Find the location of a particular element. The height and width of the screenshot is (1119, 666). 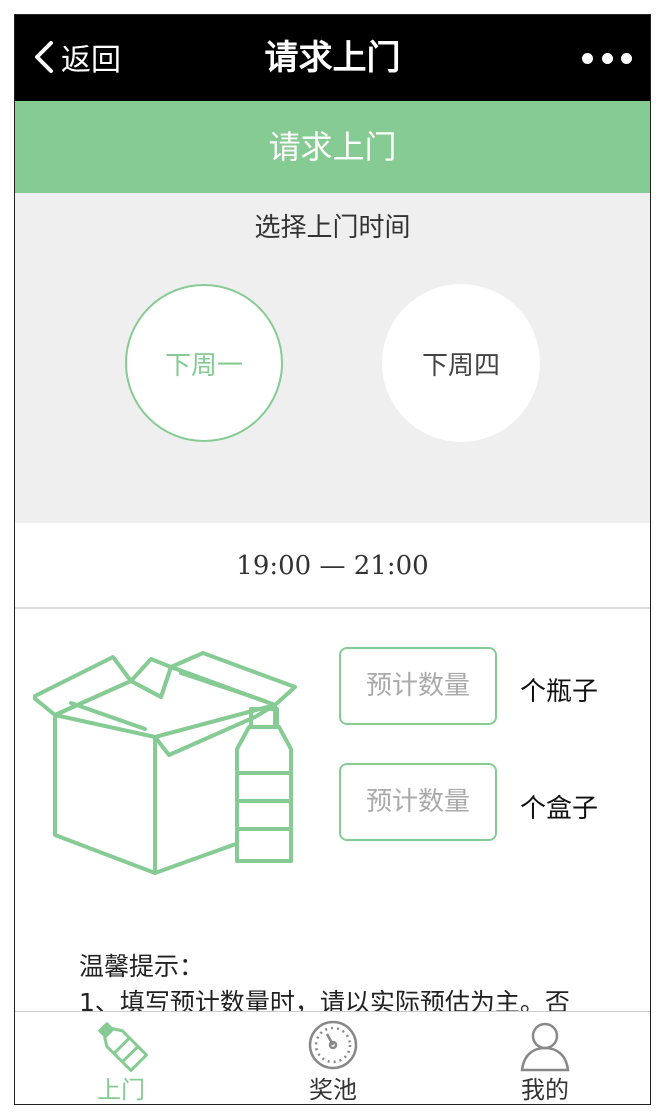

time-option-thursday: 下周四 is located at coordinates (461, 363).